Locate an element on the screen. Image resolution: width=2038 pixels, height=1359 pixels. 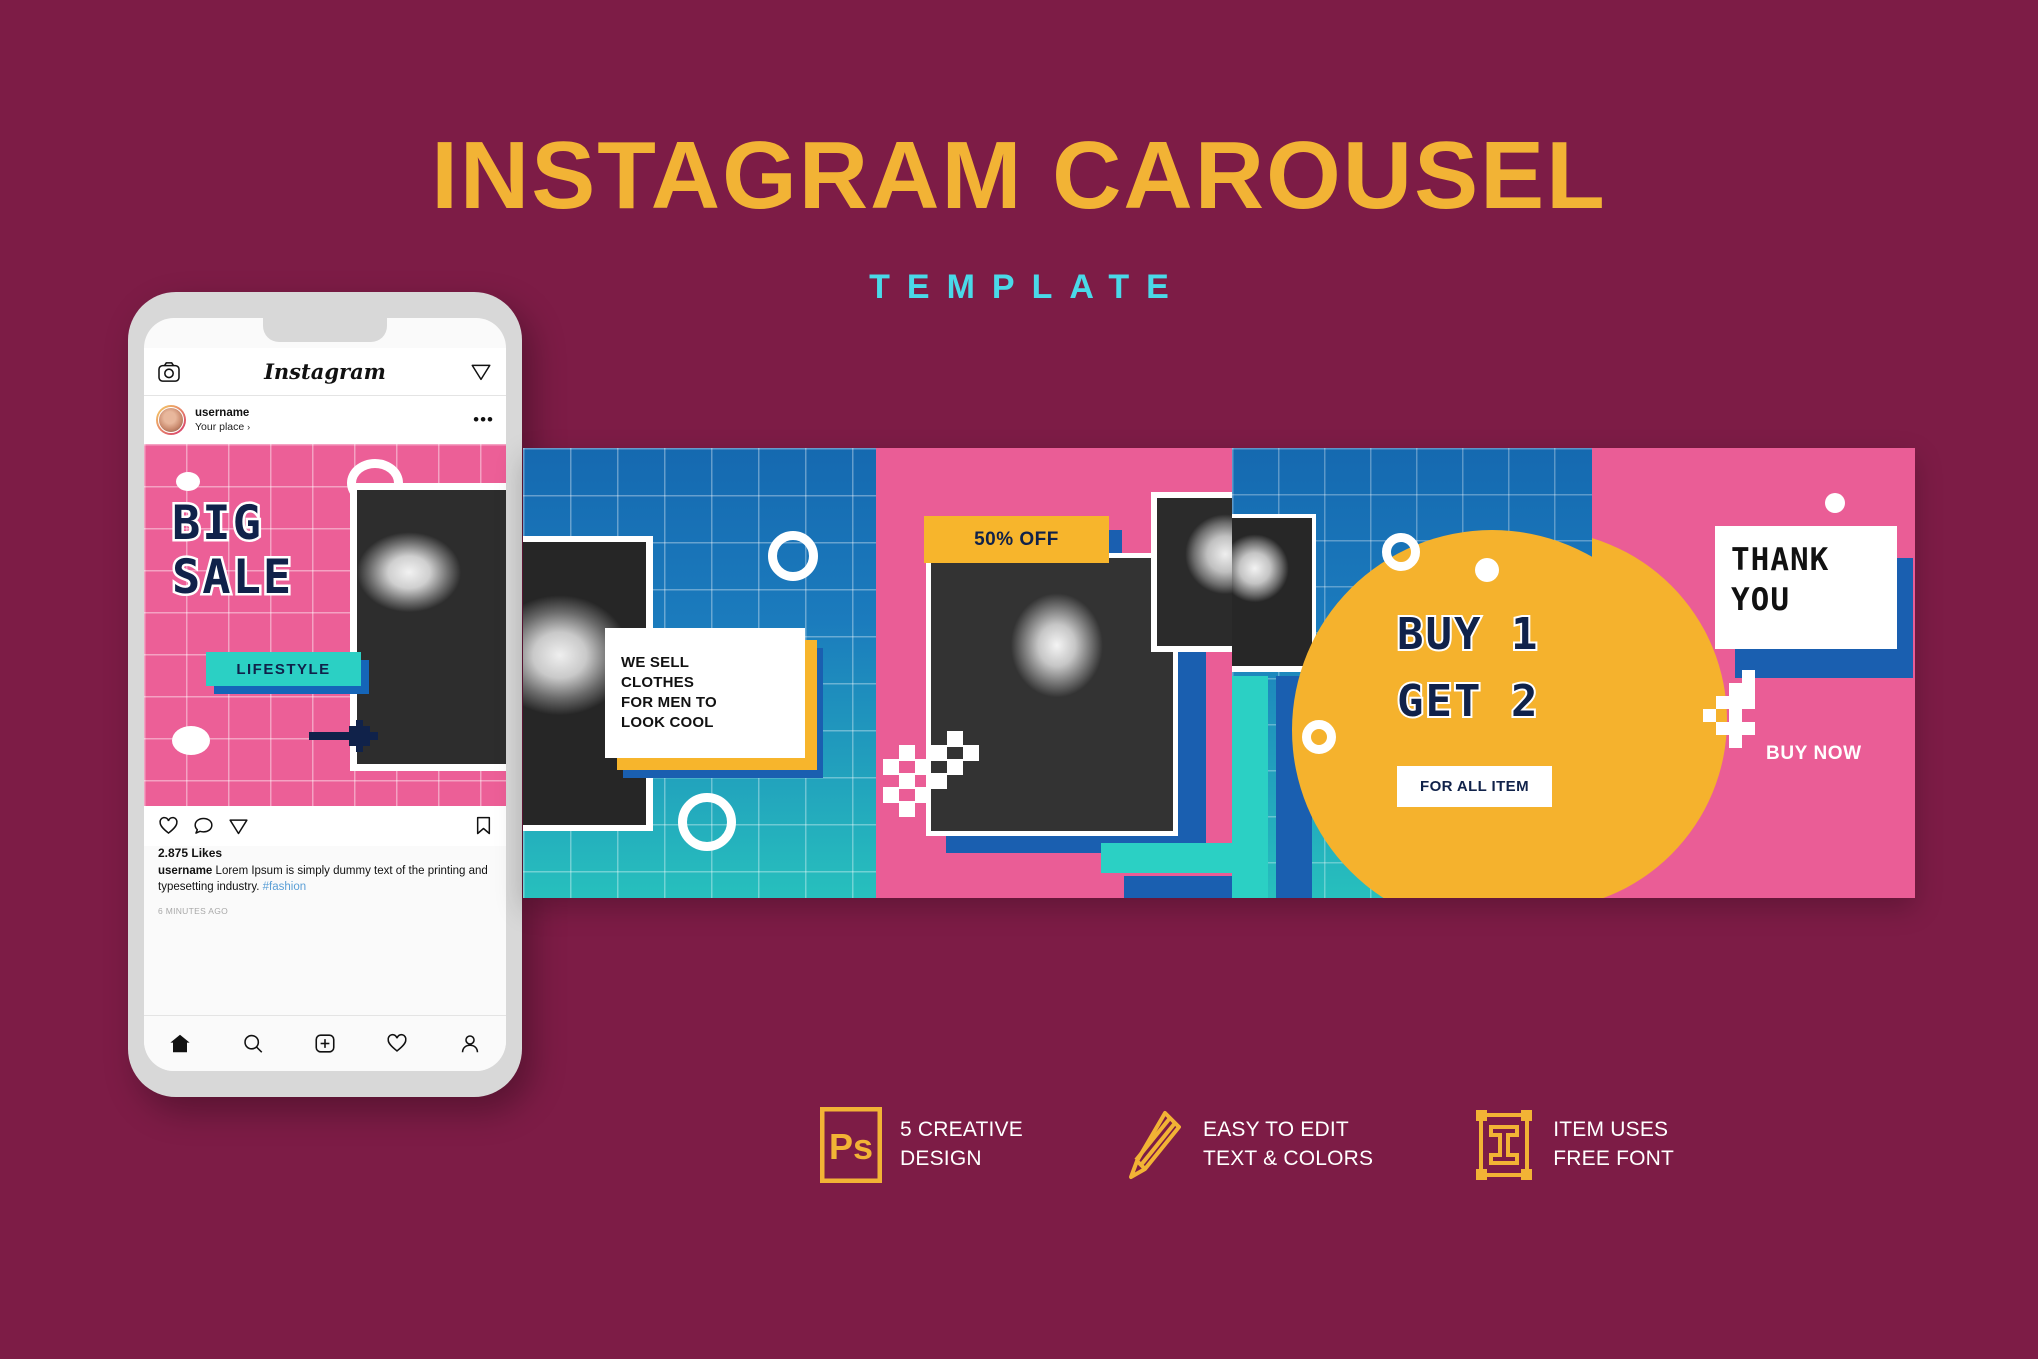
slide4-cta-button: FOR ALL ITEM is located at coordinates (1474, 786).